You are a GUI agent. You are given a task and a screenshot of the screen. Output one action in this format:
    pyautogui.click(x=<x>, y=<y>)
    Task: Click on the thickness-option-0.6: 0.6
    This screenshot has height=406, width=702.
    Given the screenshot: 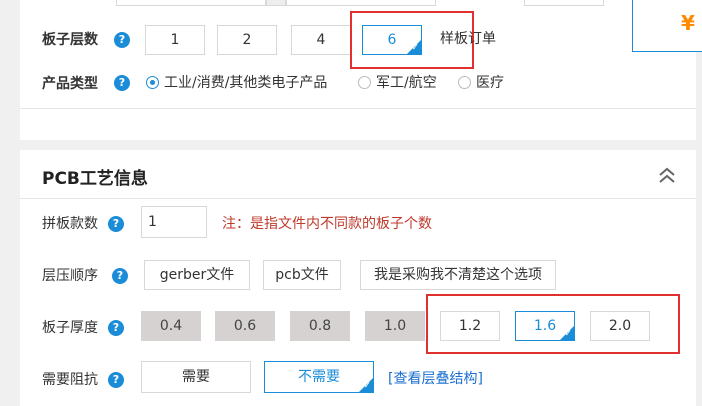 What is the action you would take?
    pyautogui.click(x=245, y=326)
    